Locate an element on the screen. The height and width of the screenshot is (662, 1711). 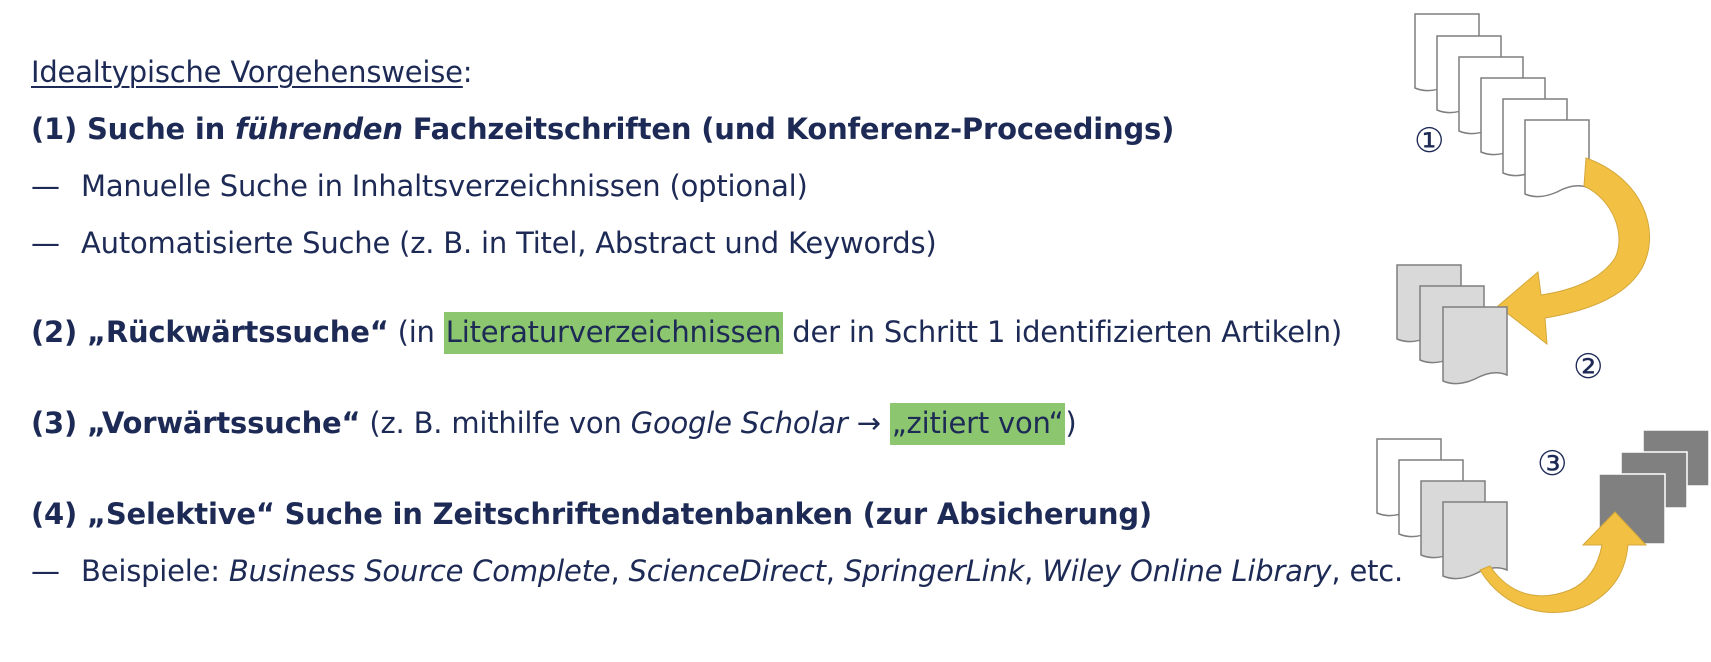
step-label-3: ③ is located at coordinates (1552, 464).